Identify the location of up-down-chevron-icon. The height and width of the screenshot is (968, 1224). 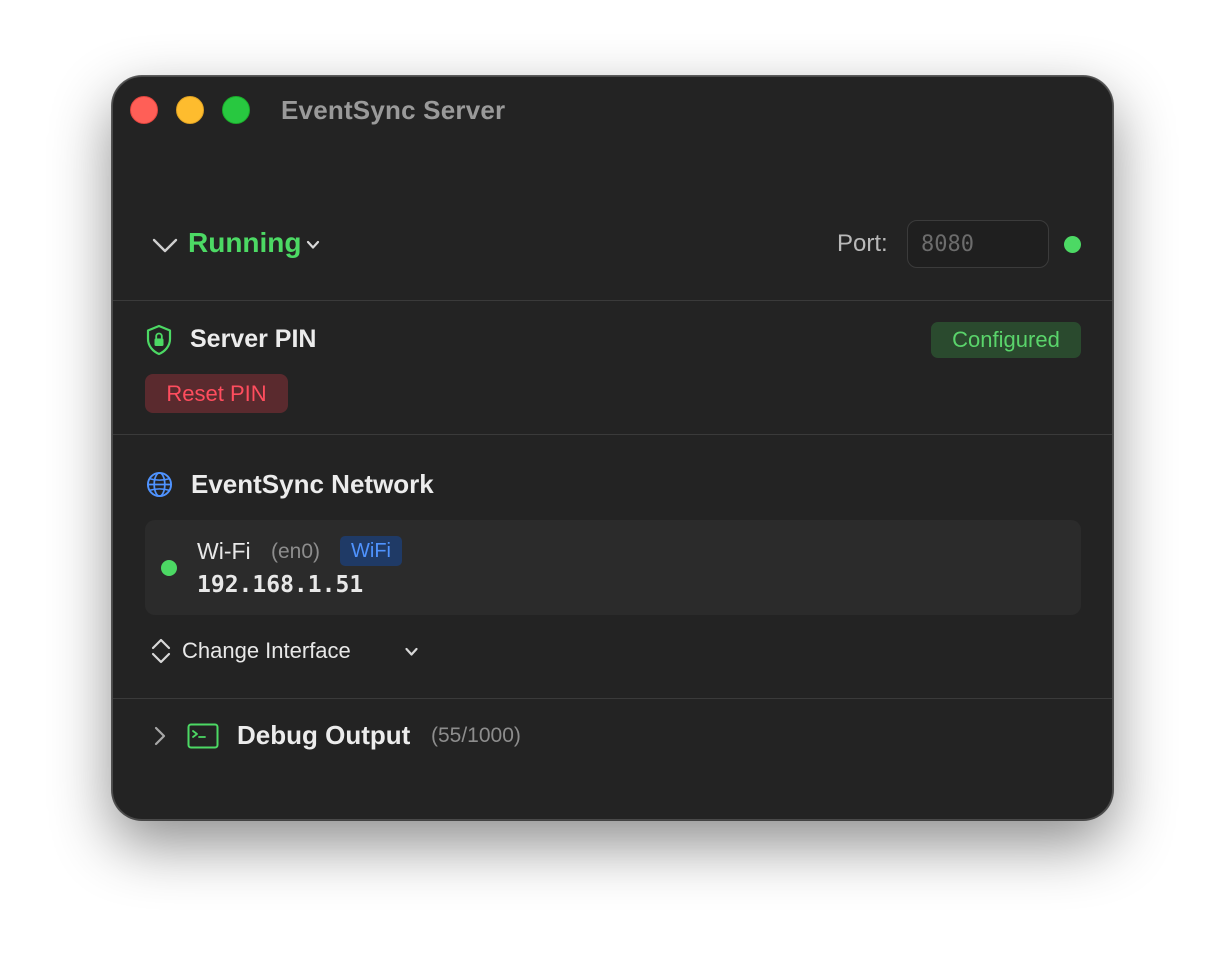
(161, 651).